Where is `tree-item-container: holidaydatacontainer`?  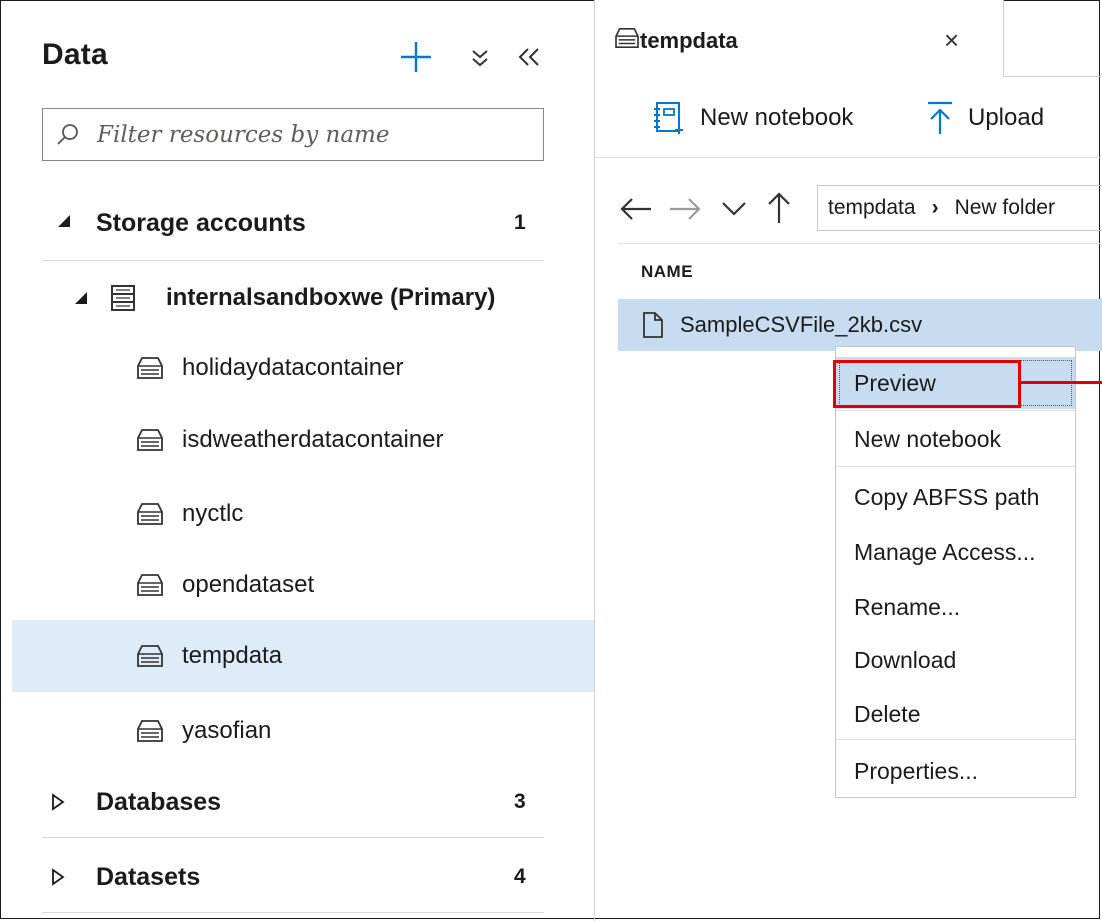
tree-item-container: holidaydatacontainer is located at coordinates (303, 368).